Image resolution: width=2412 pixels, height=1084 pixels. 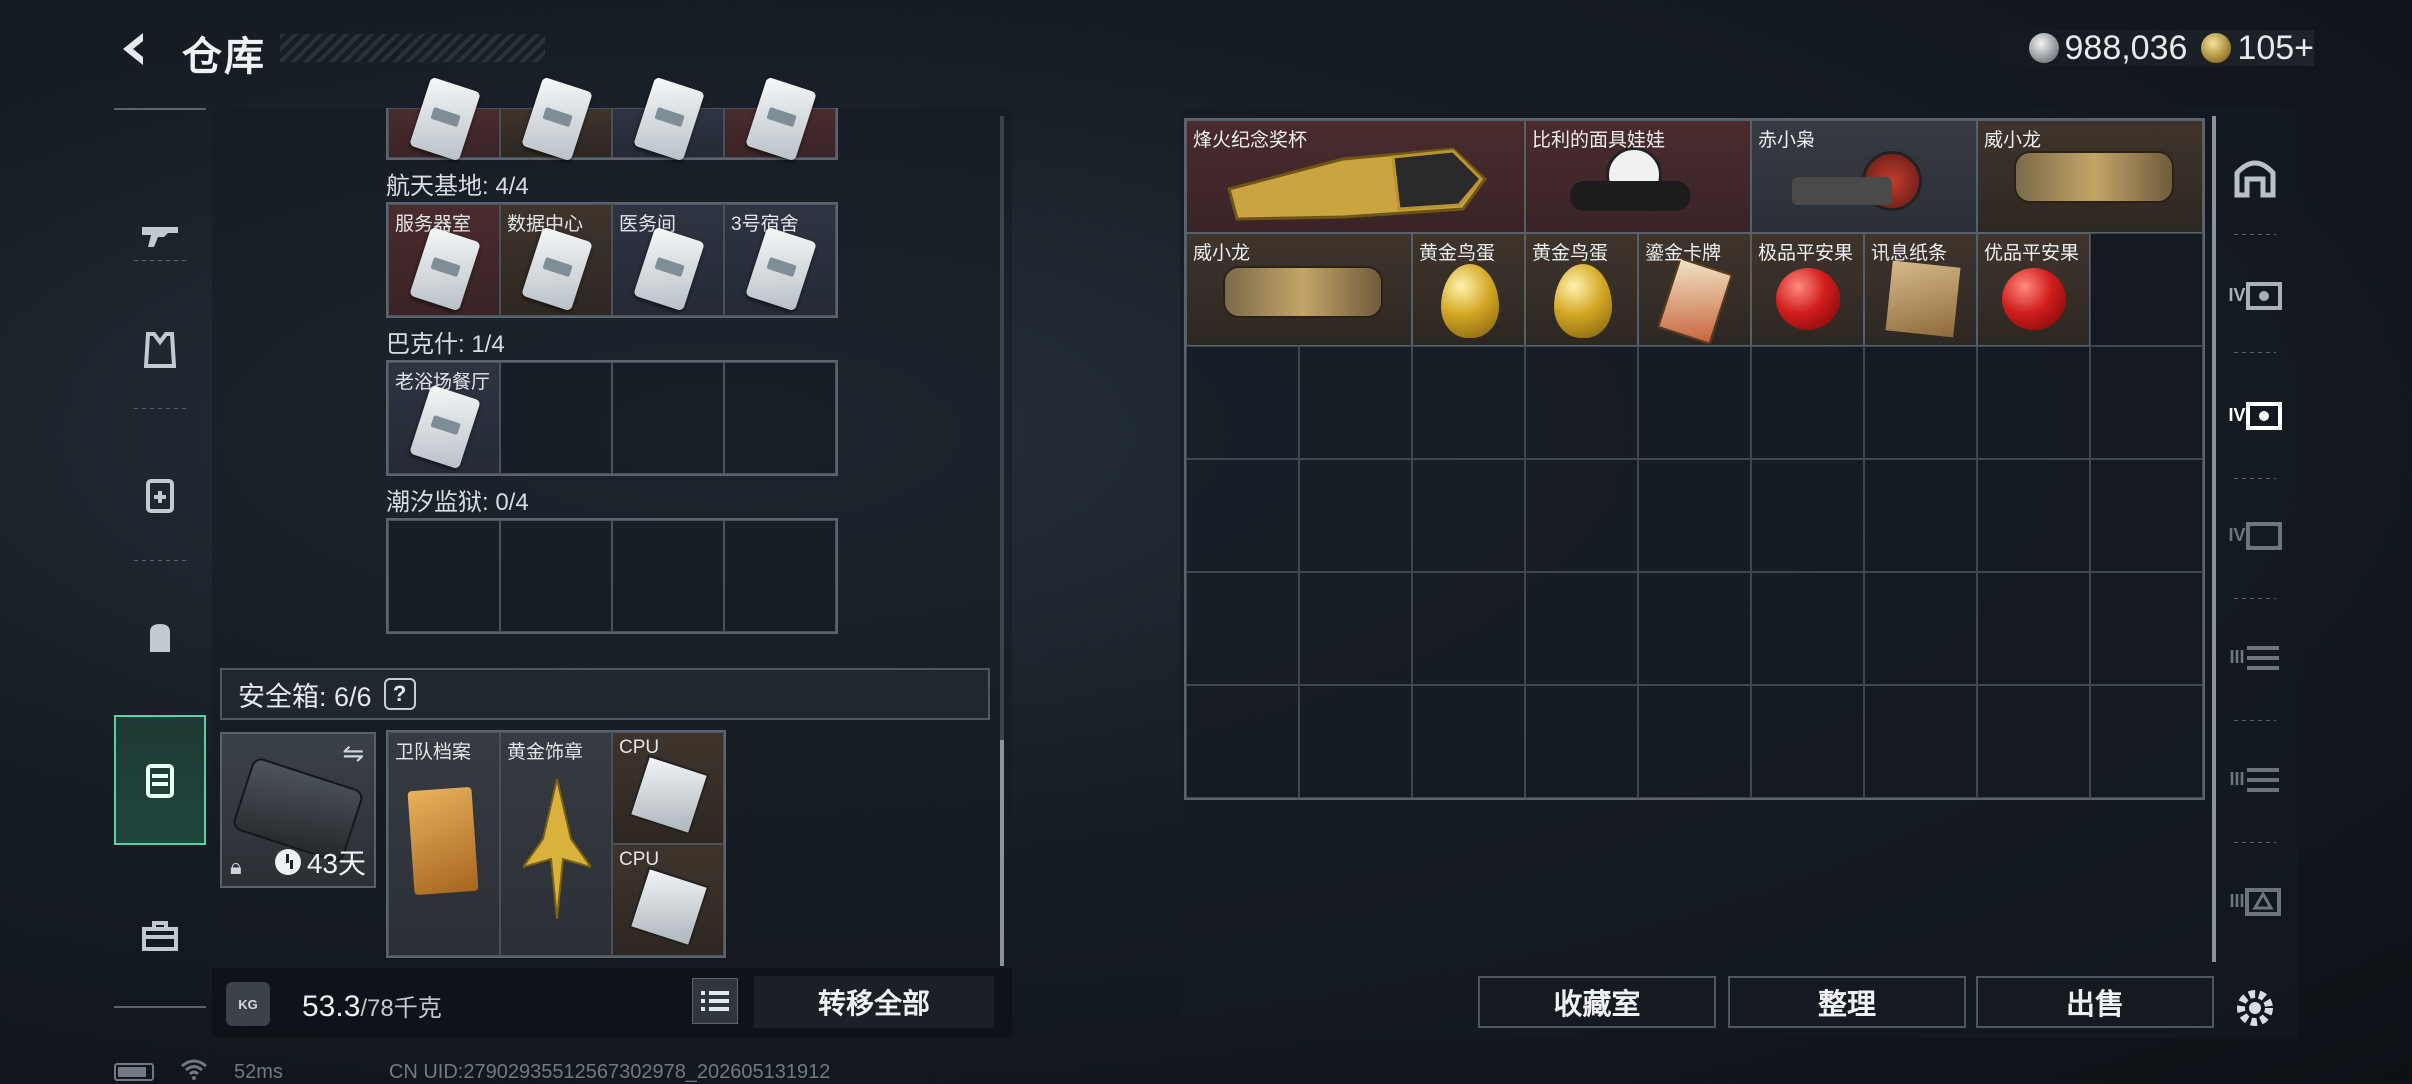 What do you see at coordinates (2255, 1008) in the screenshot?
I see `settings-button` at bounding box center [2255, 1008].